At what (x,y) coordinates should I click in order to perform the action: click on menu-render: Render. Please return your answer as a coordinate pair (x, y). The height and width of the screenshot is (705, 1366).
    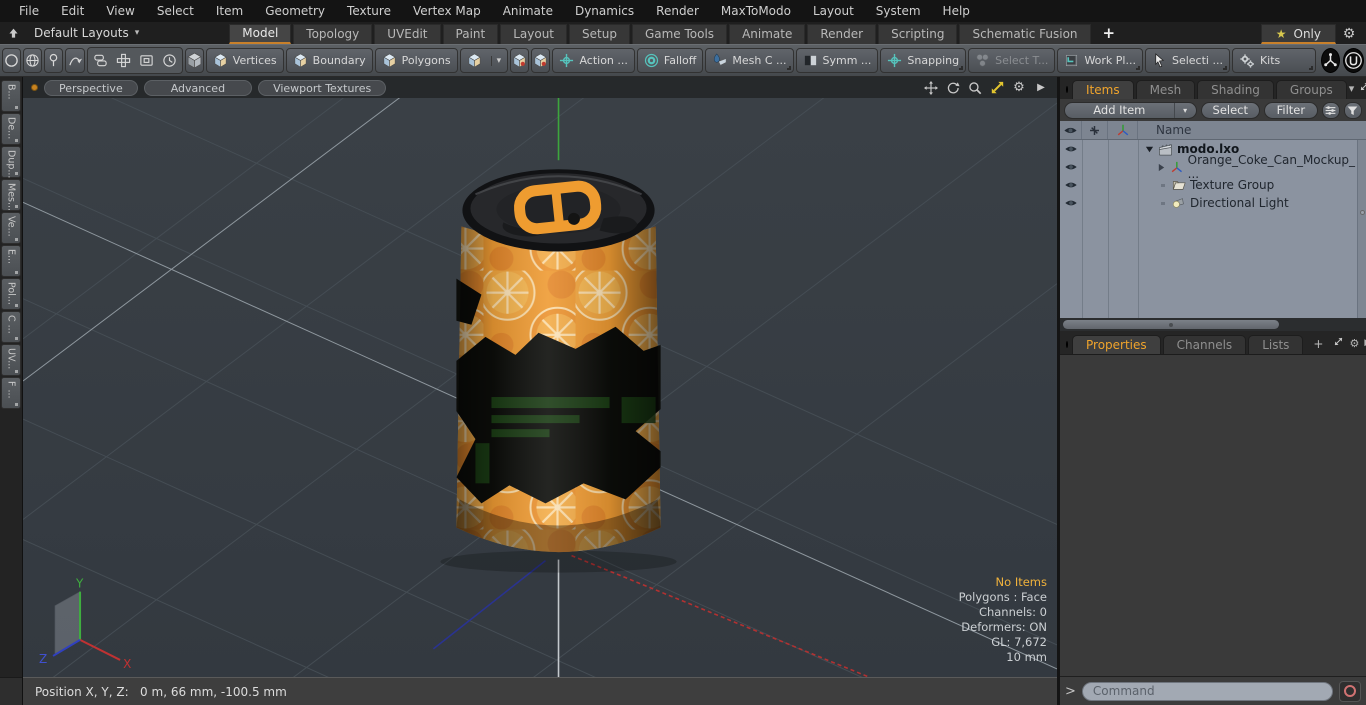
    Looking at the image, I should click on (677, 11).